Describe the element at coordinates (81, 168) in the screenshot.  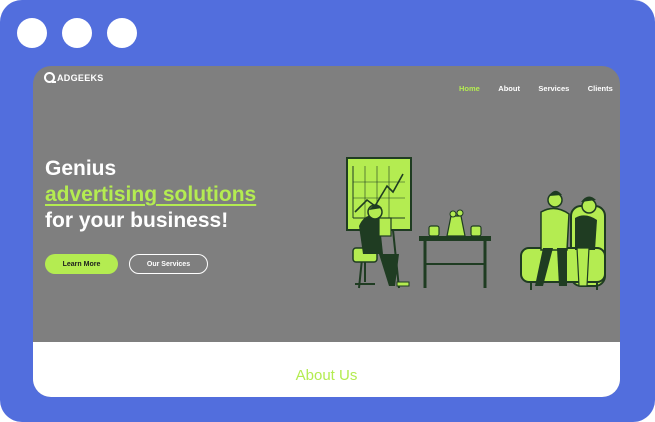
I see `hero-line-1: Genius` at that location.